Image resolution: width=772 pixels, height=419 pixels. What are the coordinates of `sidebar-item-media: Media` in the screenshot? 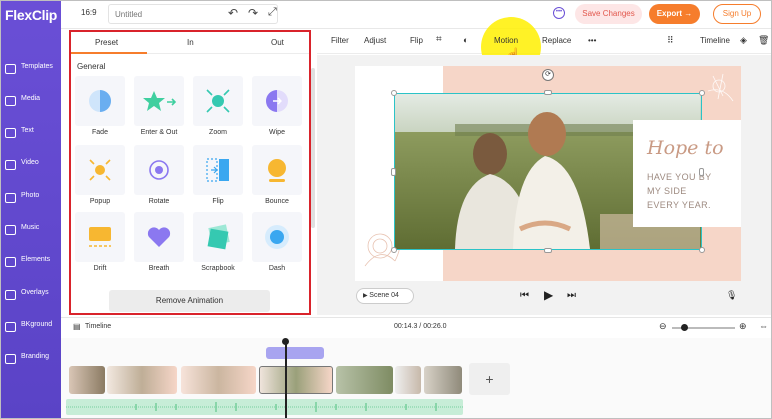 It's located at (31, 109).